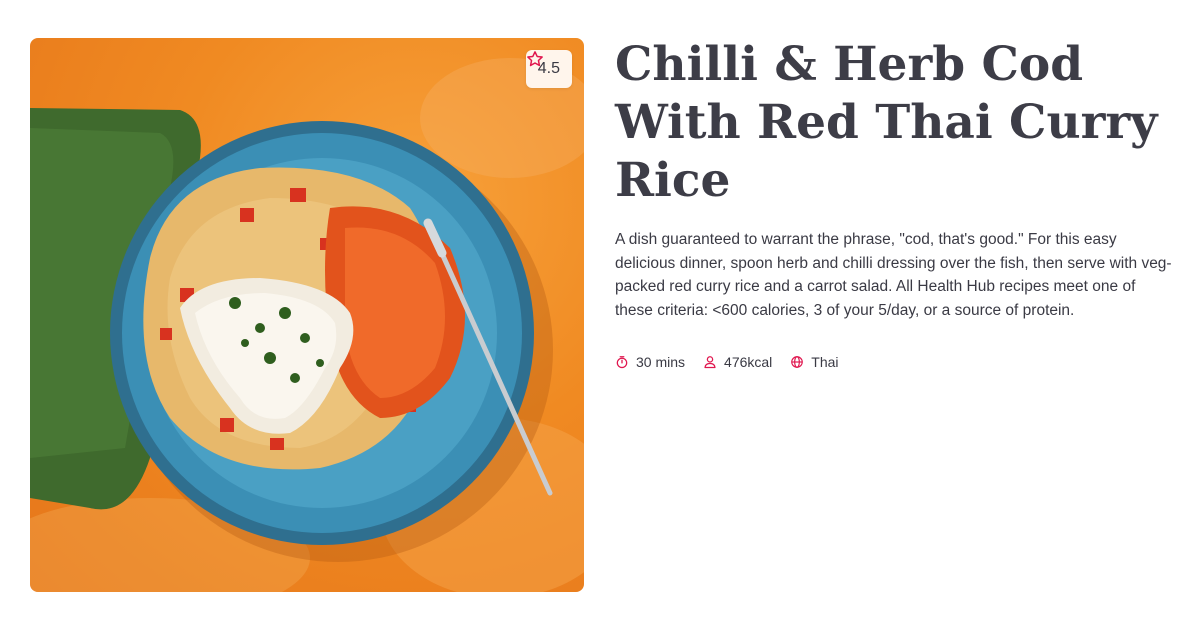 The image size is (1200, 630). Describe the element at coordinates (825, 362) in the screenshot. I see `meta-cuisine-value: Thai` at that location.